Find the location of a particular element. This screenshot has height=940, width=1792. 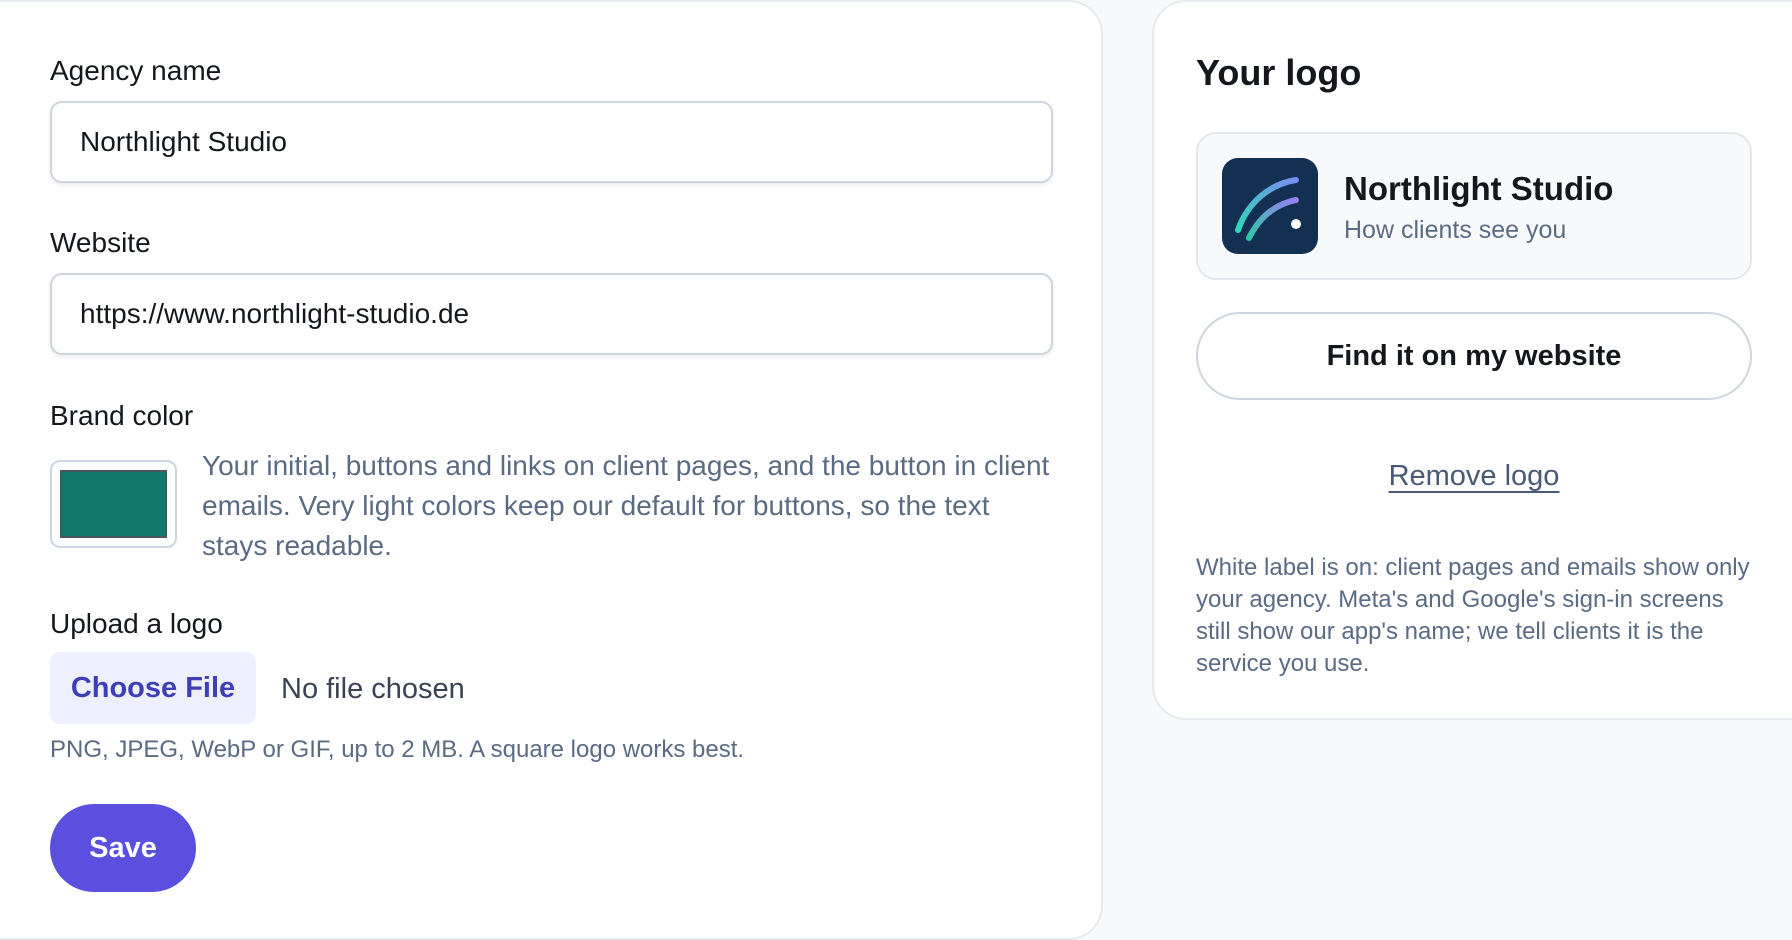

remove-logo-link: Remove logo is located at coordinates (1473, 476).